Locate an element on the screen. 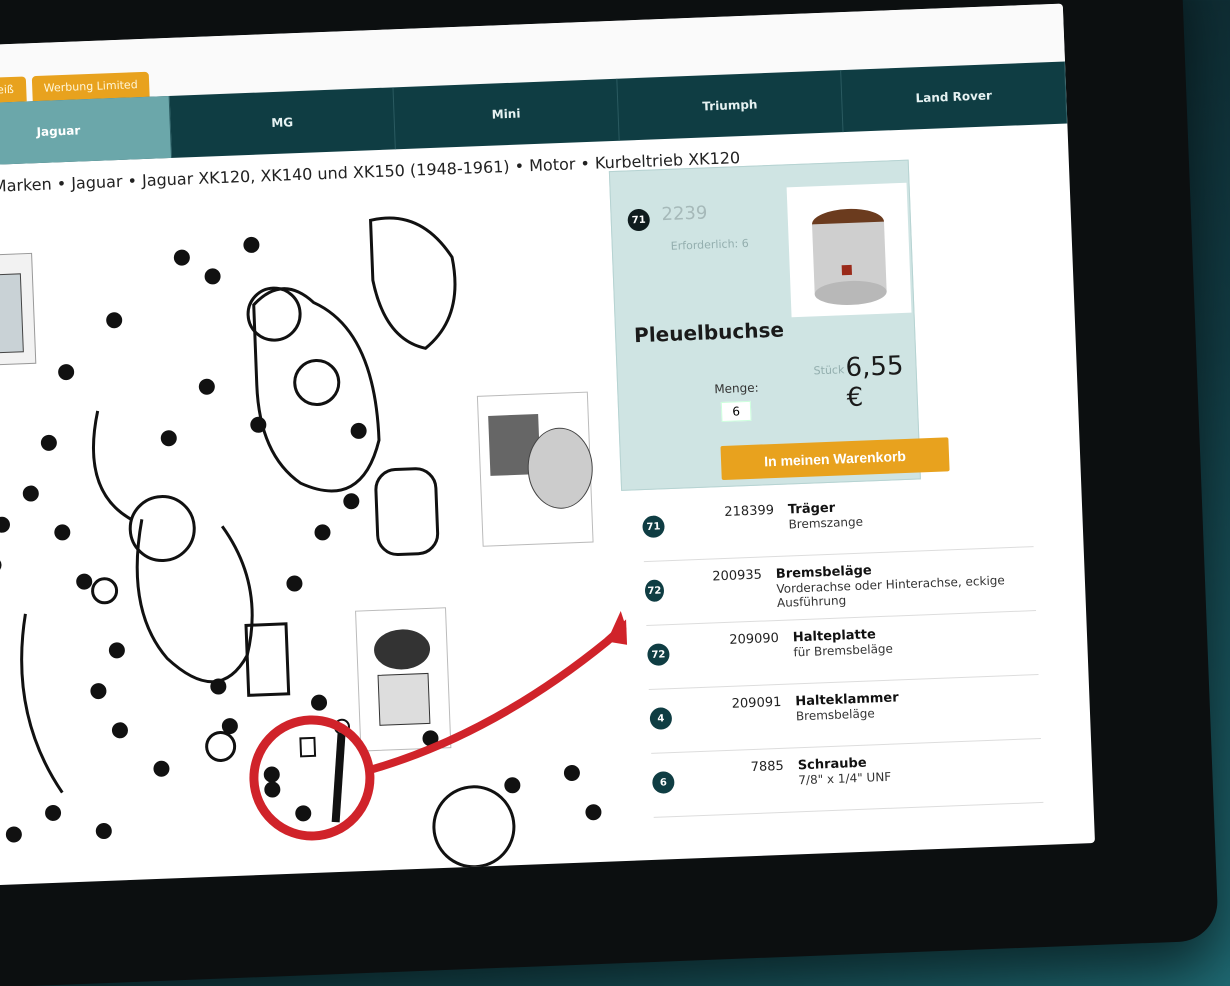 This screenshot has width=1230, height=986. part-description: 7/8" x 1/4" UNF is located at coordinates (845, 778).